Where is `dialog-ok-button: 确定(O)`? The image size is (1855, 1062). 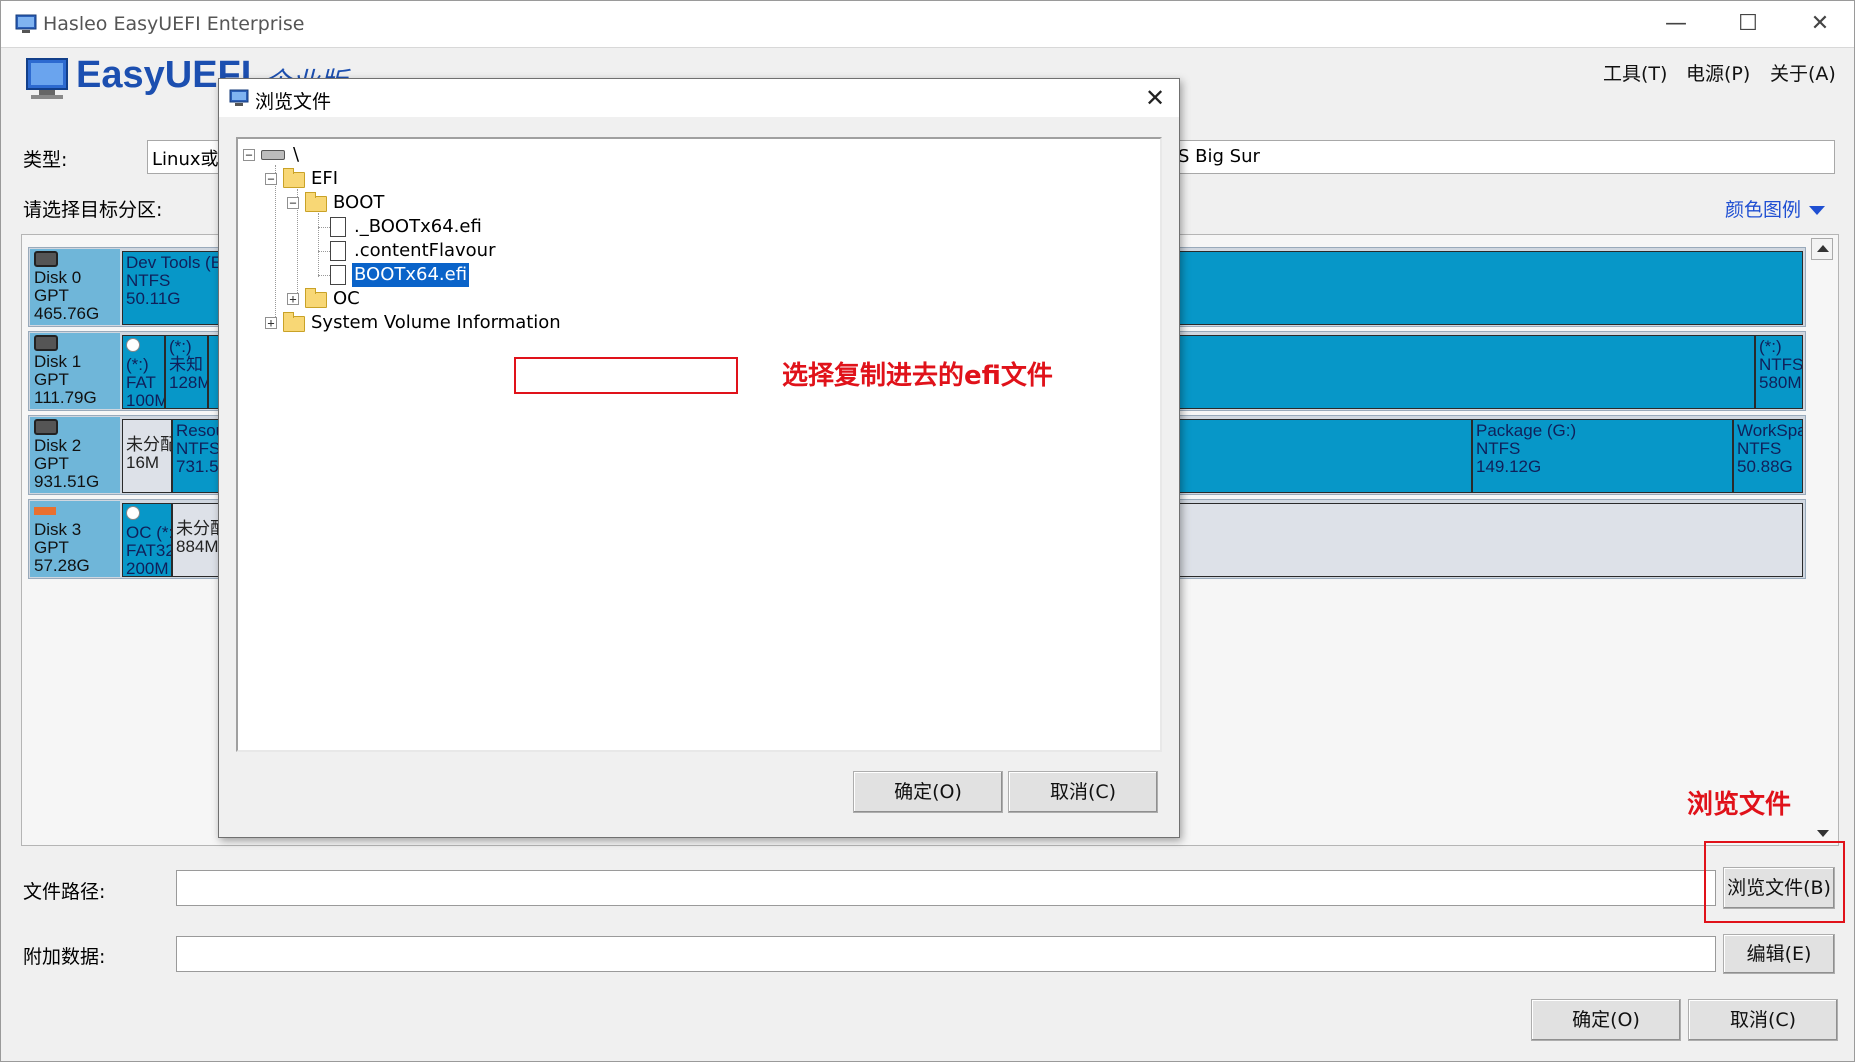 dialog-ok-button: 确定(O) is located at coordinates (928, 792).